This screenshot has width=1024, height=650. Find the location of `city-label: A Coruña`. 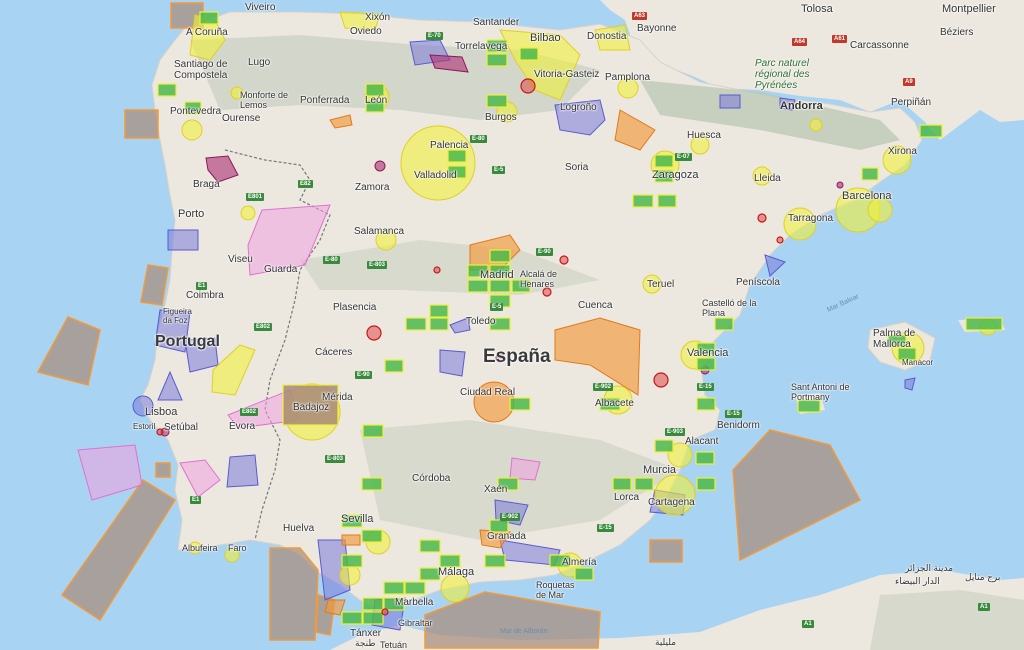

city-label: A Coruña is located at coordinates (207, 32).